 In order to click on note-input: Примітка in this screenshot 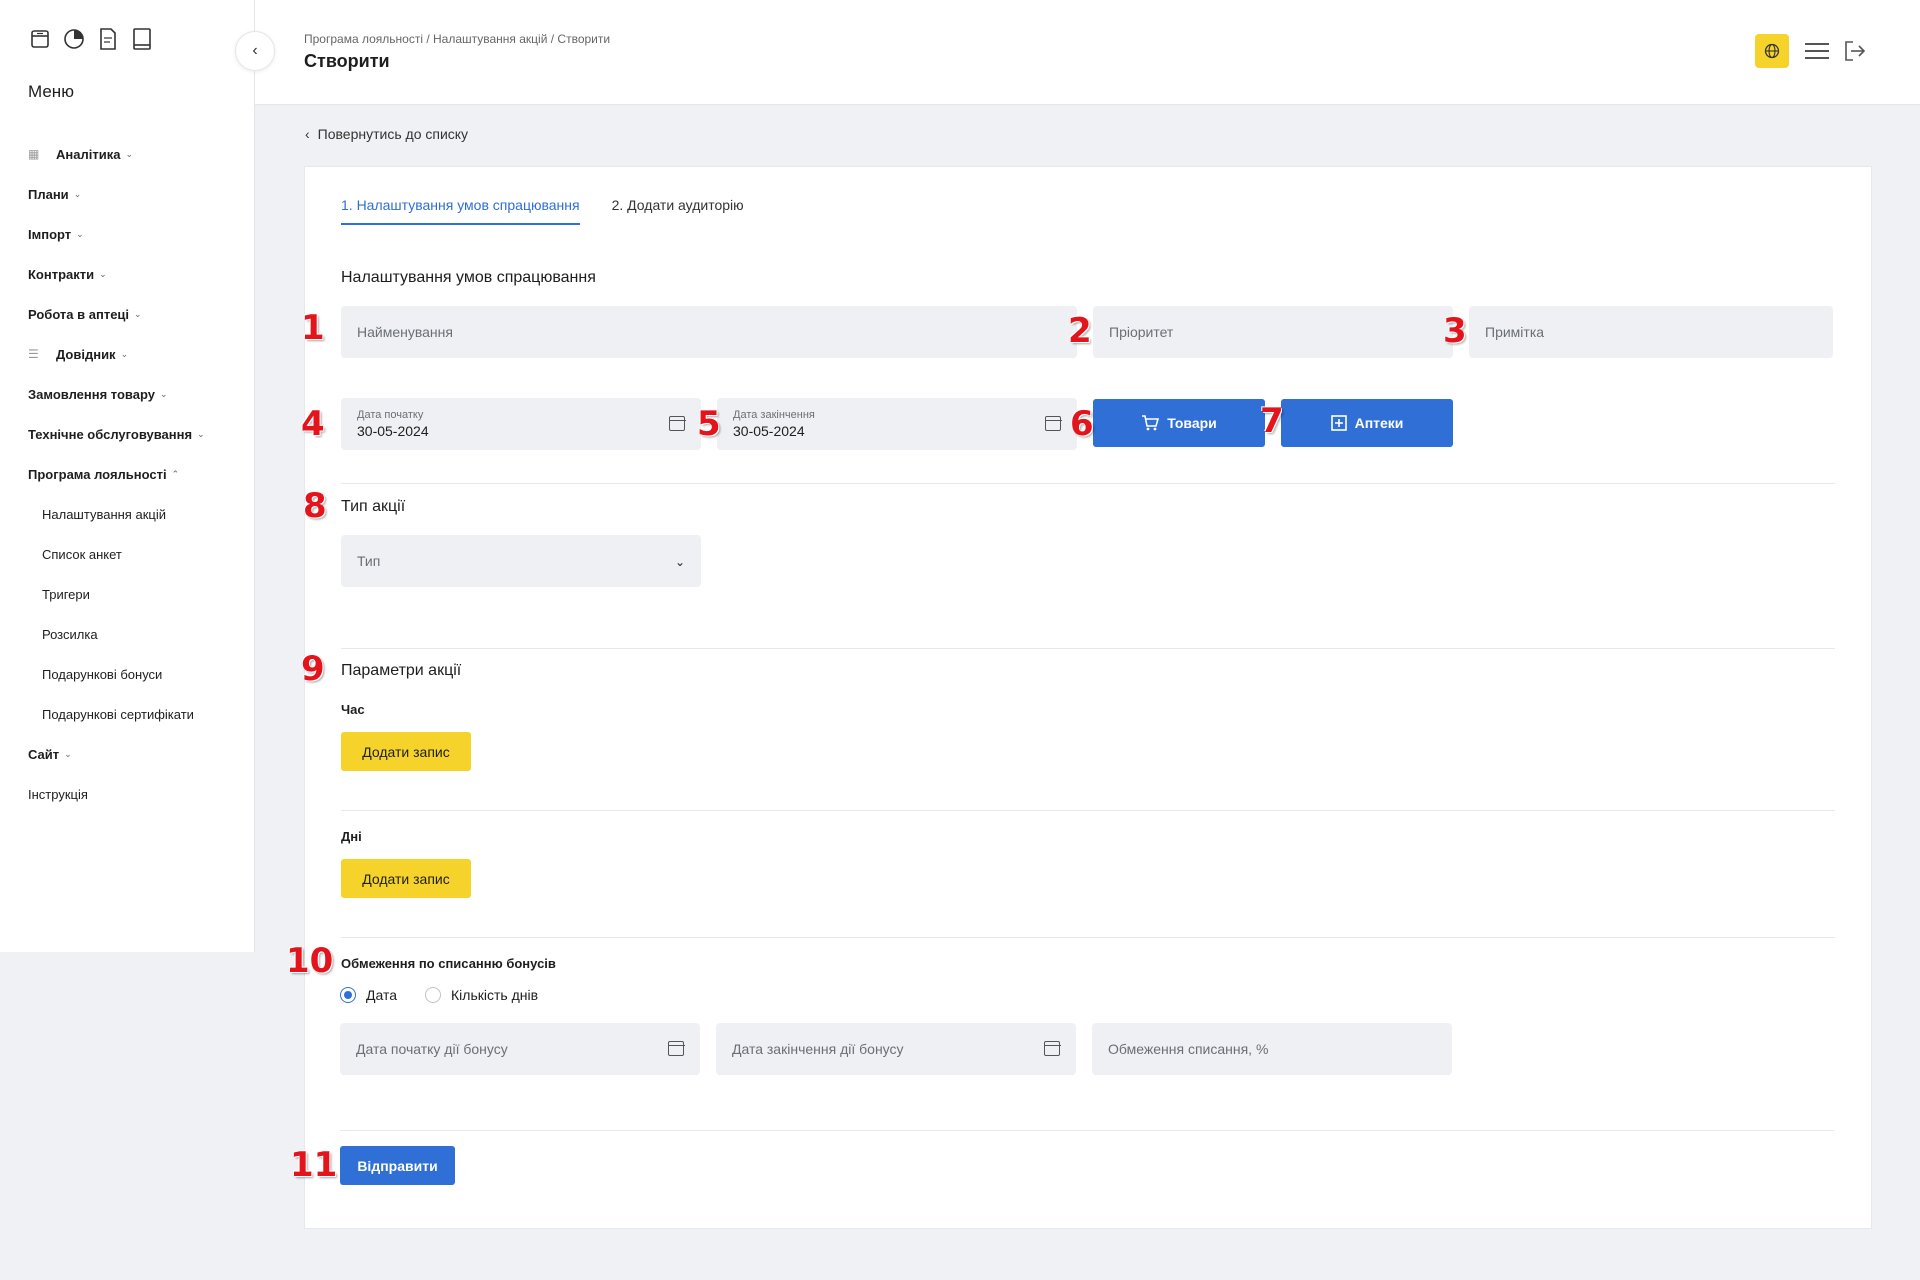, I will do `click(1651, 332)`.